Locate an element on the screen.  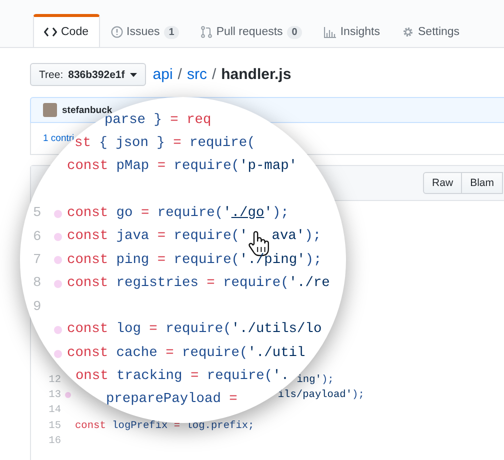
line-number: 13 is located at coordinates (54, 394).